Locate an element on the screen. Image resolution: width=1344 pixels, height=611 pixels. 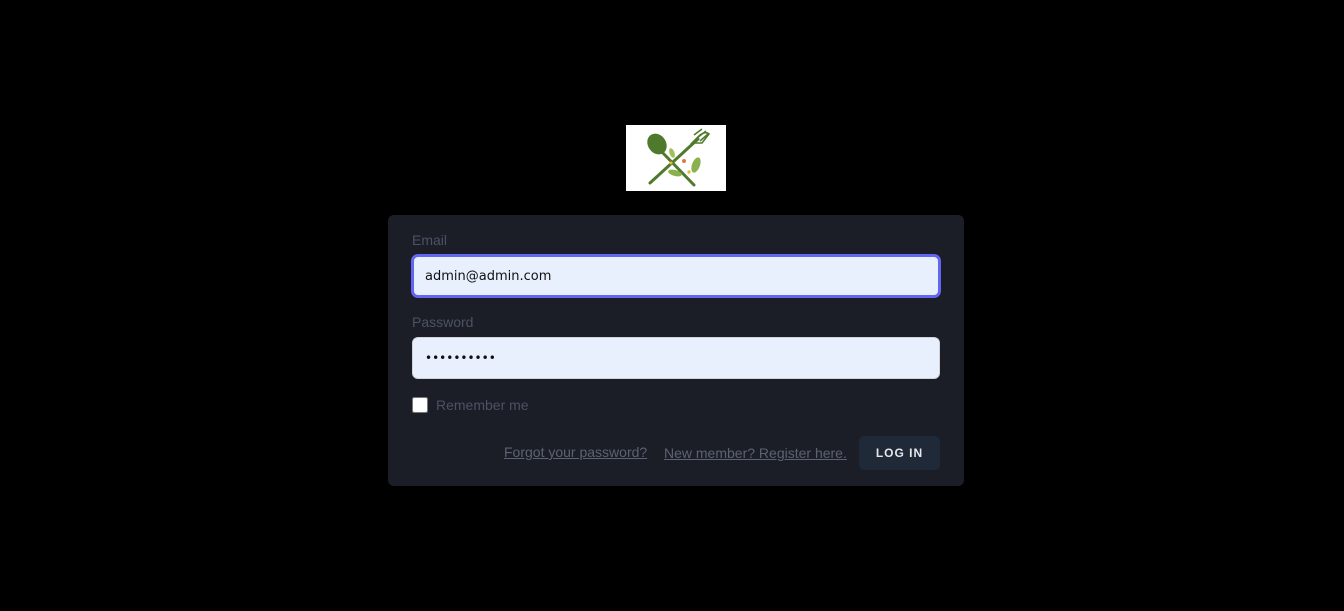
app-logo is located at coordinates (676, 158).